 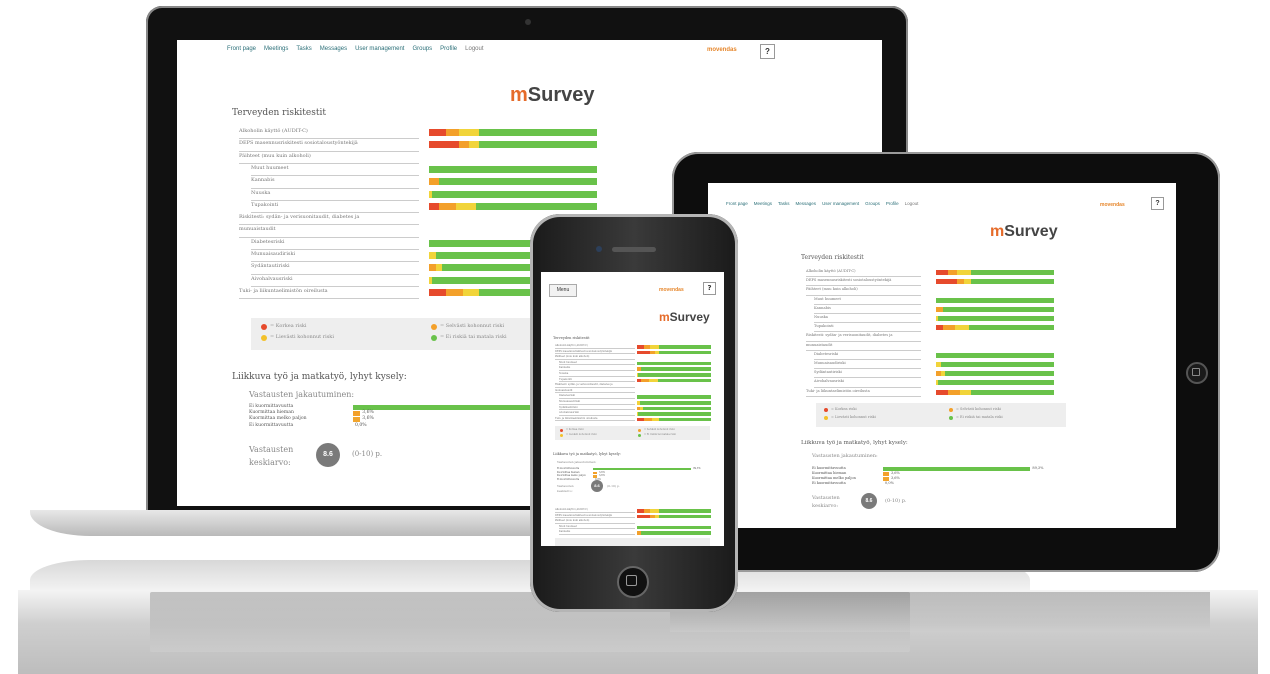 What do you see at coordinates (474, 49) in the screenshot?
I see `nav-logout: Logout` at bounding box center [474, 49].